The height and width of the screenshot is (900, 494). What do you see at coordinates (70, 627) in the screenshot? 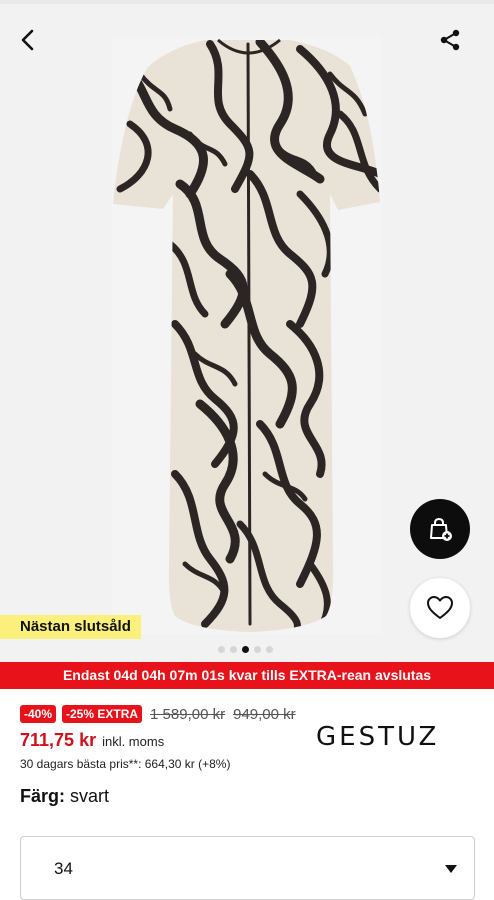
I see `almost-sold-out-badge: Nästan slutsåld` at bounding box center [70, 627].